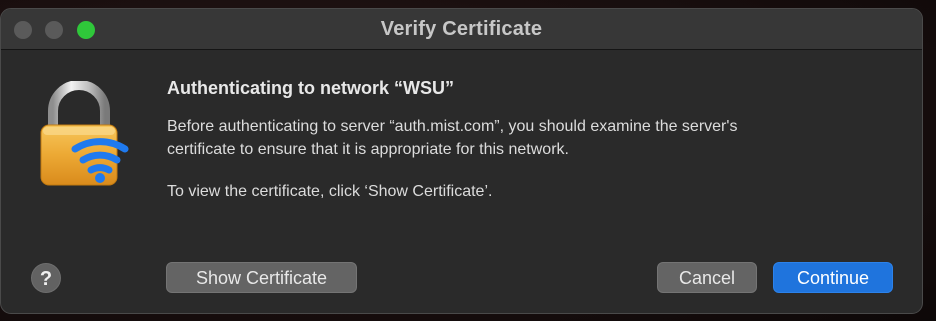  I want to click on dialog-heading: Authenticating to network “WSU”, so click(310, 88).